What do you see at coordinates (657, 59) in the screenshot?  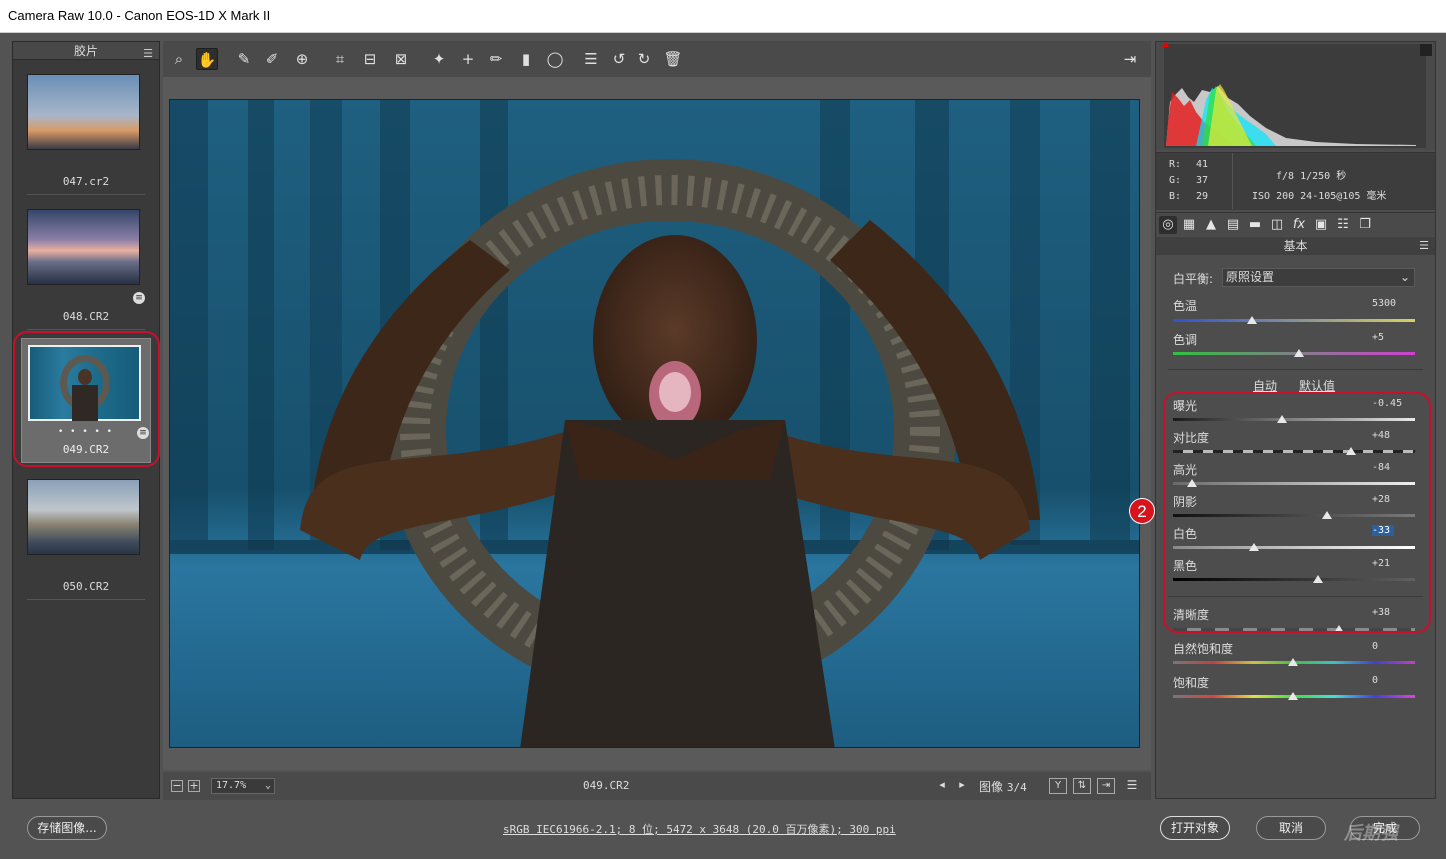 I see `tool-bar: ⌕ ✋ ✎ ✐ ⊕ ⌗ ⊟ ⊠ ✦ + ✏ ▮ ◯ ☰ ↺ ↻ 🗑 ⇥` at bounding box center [657, 59].